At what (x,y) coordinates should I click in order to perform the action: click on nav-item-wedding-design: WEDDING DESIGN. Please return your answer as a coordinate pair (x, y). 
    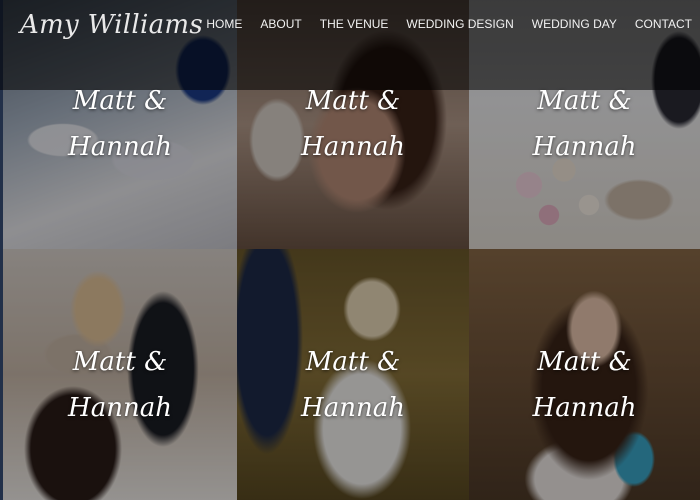
    Looking at the image, I should click on (459, 24).